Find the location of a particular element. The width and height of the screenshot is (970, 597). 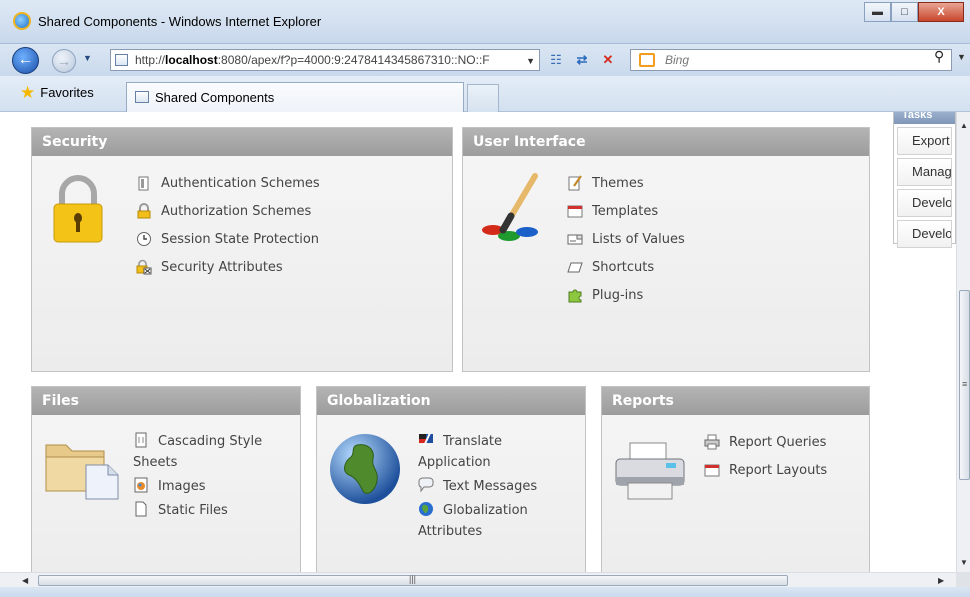

task-export: Export is located at coordinates (924, 141).